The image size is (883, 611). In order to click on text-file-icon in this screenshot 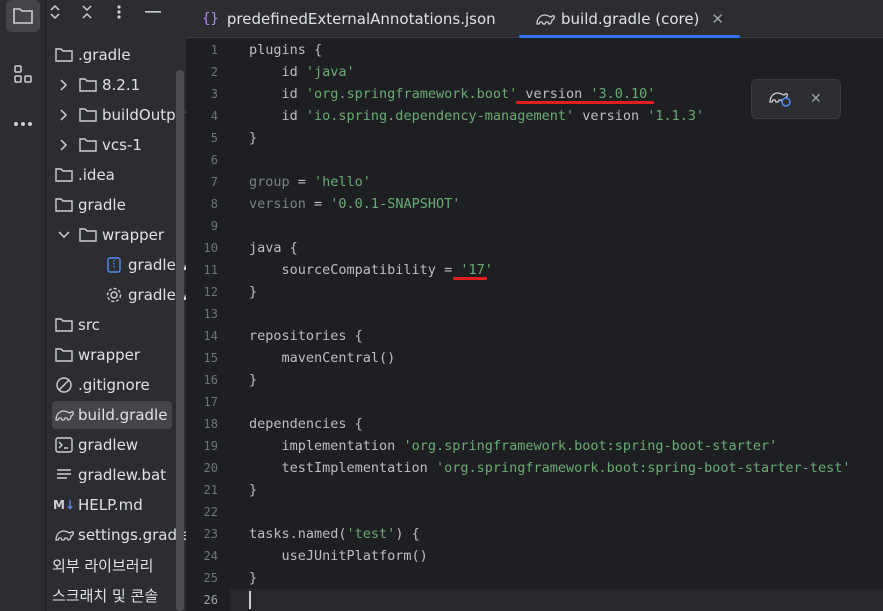, I will do `click(64, 475)`.